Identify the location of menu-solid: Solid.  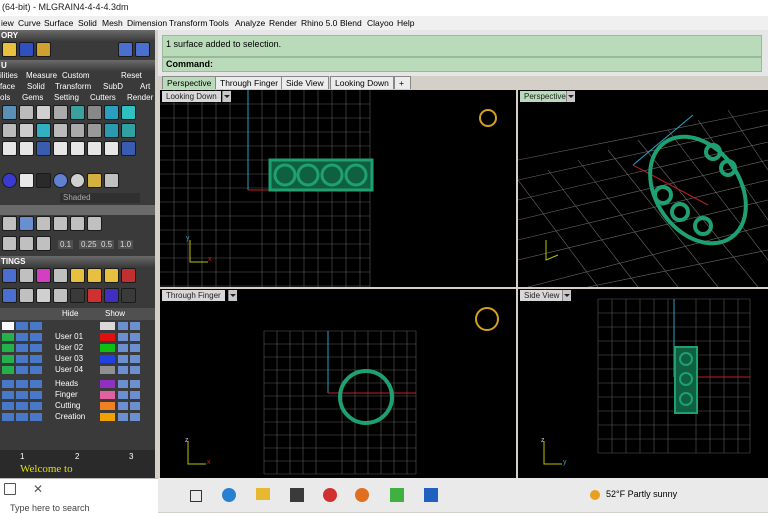
(87, 23).